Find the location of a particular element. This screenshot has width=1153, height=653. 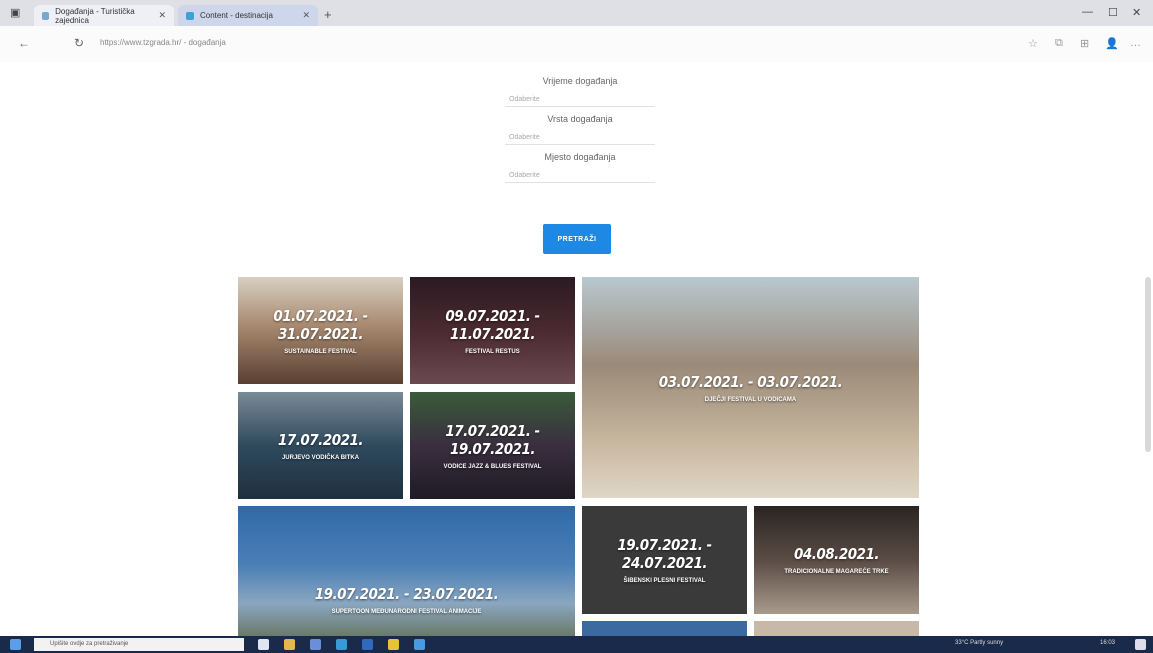

app-icon is located at coordinates (419, 644).